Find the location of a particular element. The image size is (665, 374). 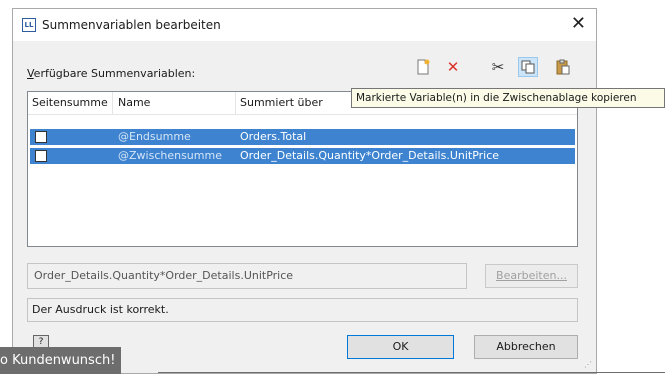

caption-rule is located at coordinates (411, 372).